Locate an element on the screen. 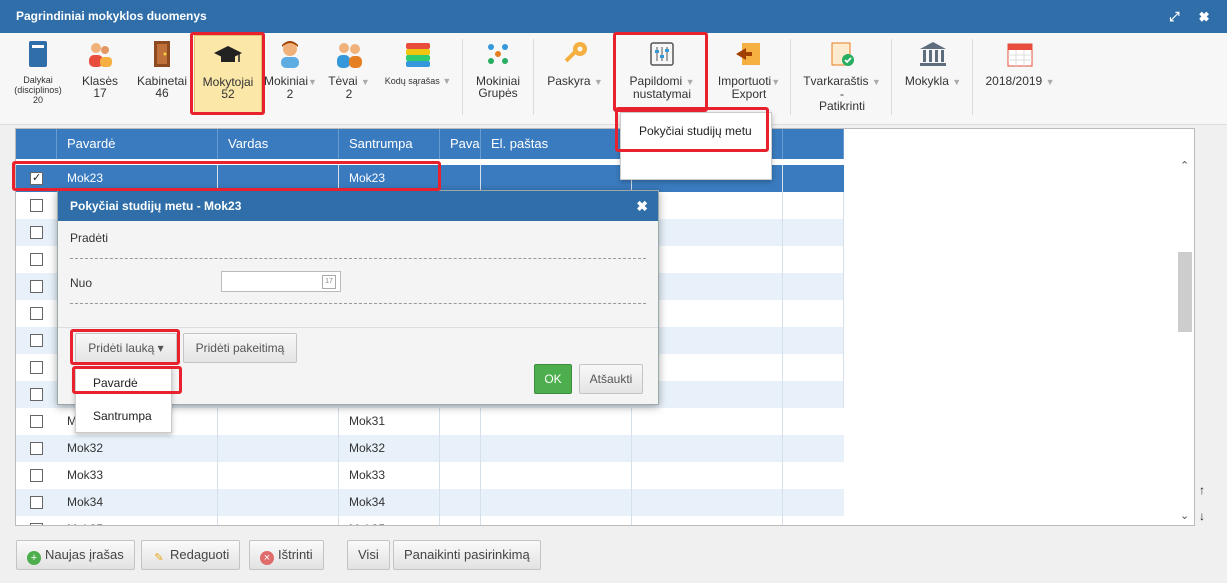  stack-icon is located at coordinates (418, 55).